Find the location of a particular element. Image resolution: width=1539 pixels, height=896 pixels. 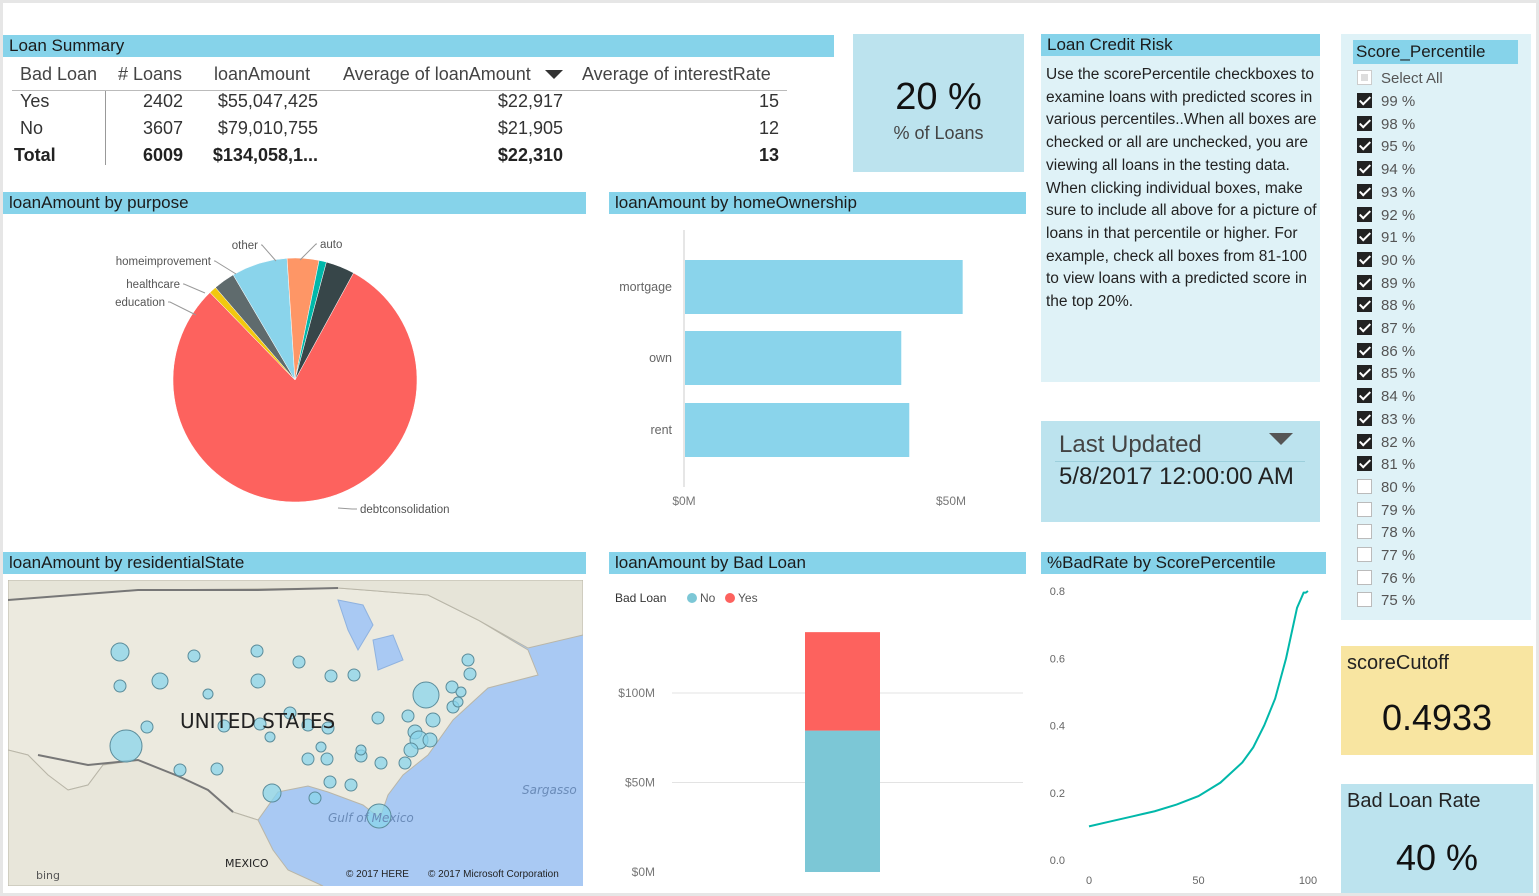

legend-marker-yes is located at coordinates (730, 598).